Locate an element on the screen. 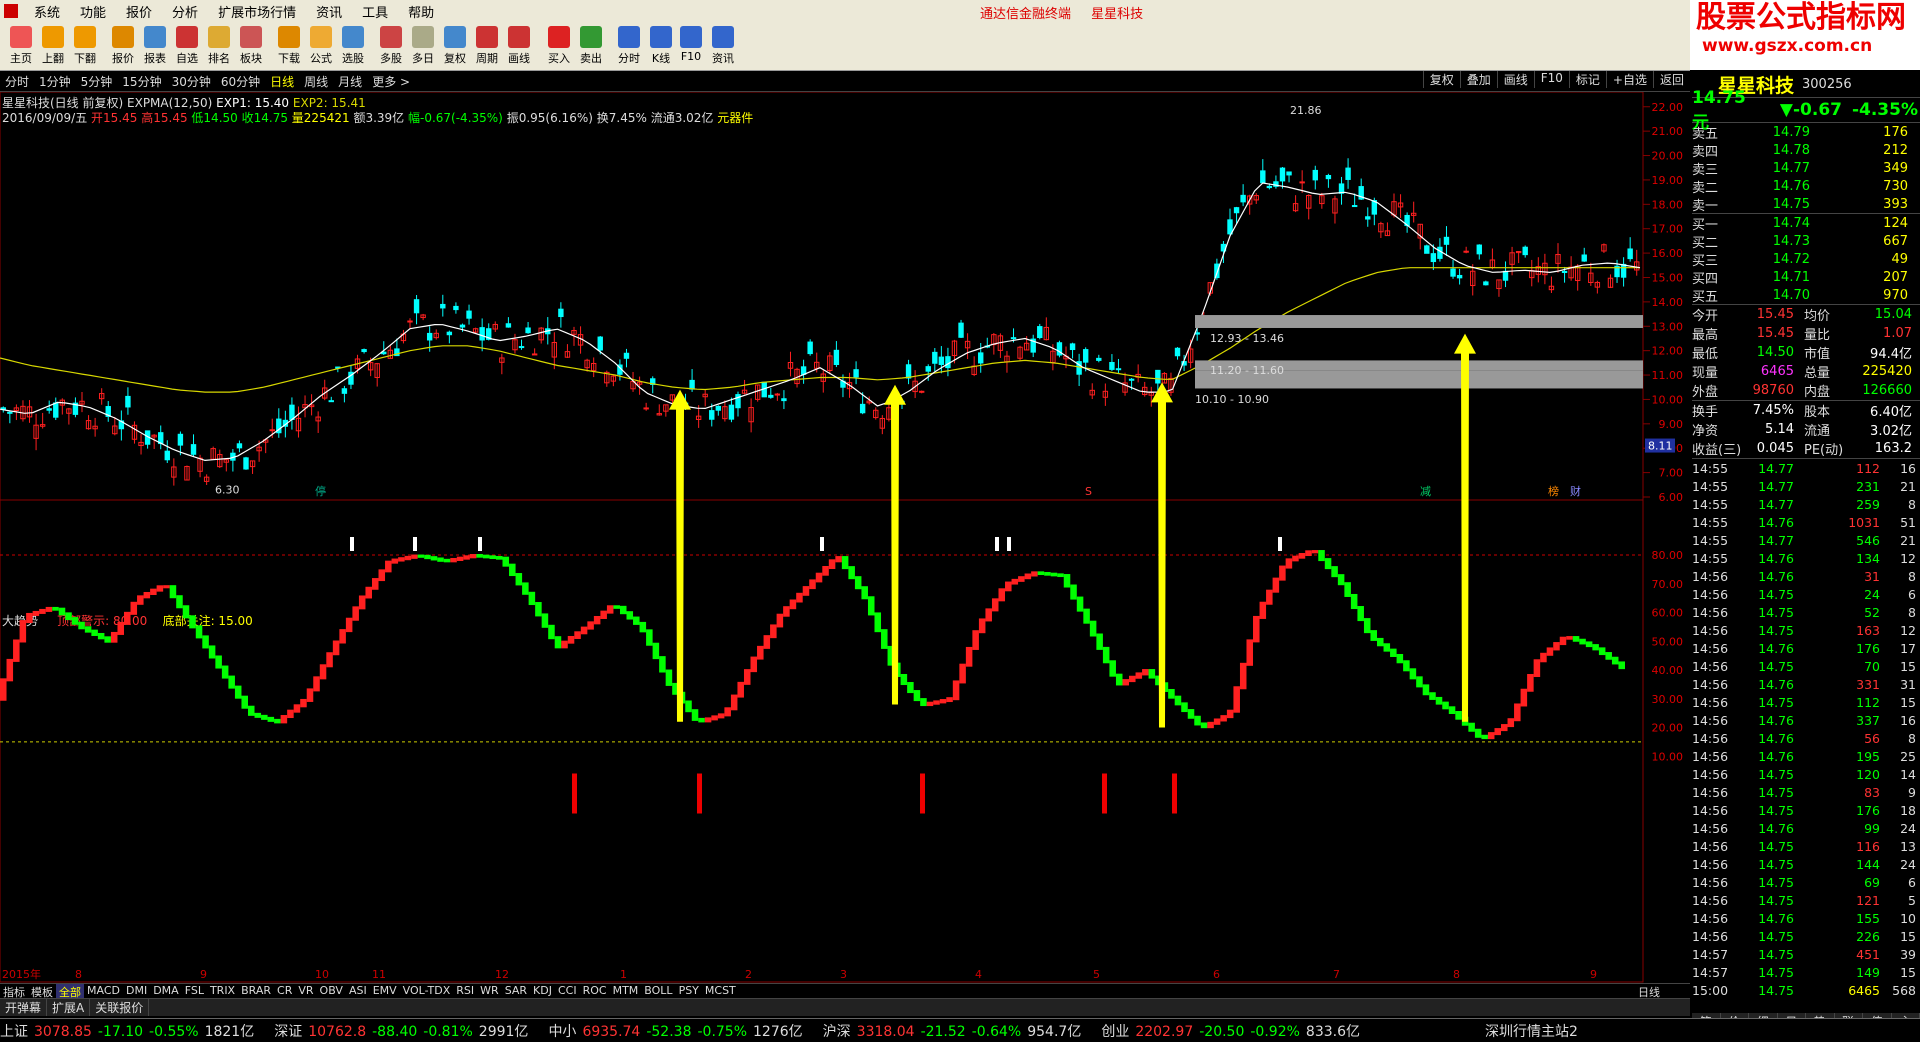  book-row: 买五14.70970 is located at coordinates (1806, 295).